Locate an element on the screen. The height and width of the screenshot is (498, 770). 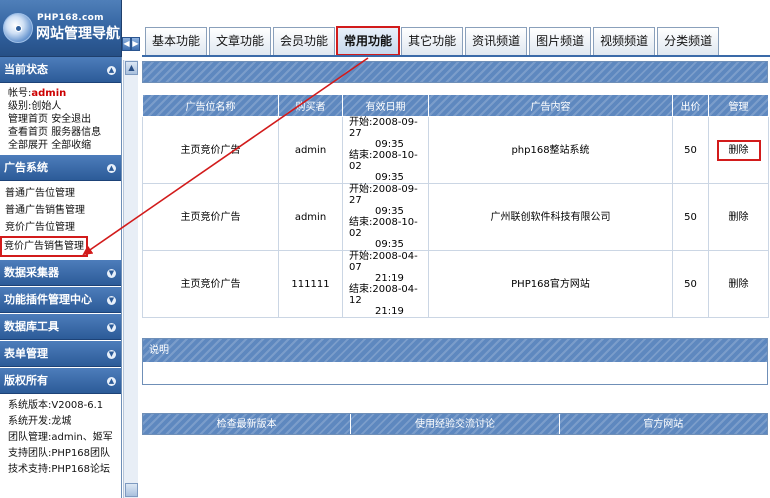
note-panel: 说明 is located at coordinates (455, 361).